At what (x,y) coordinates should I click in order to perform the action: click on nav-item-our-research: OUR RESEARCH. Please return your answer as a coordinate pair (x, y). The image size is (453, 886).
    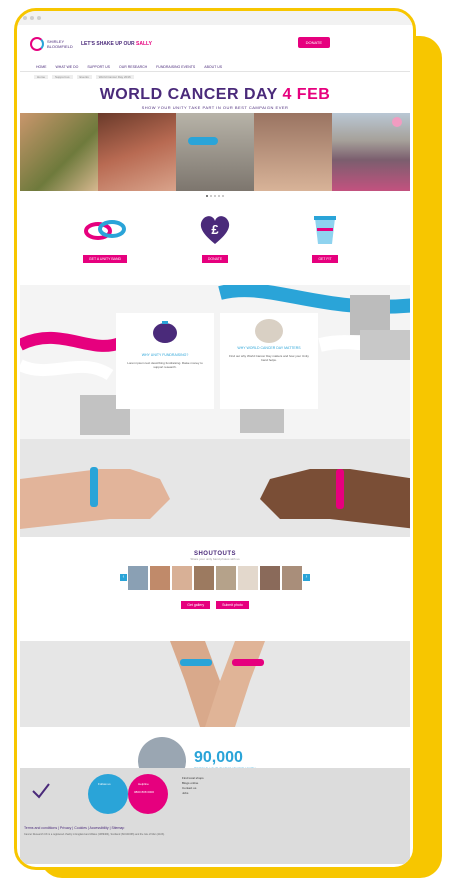
    Looking at the image, I should click on (133, 67).